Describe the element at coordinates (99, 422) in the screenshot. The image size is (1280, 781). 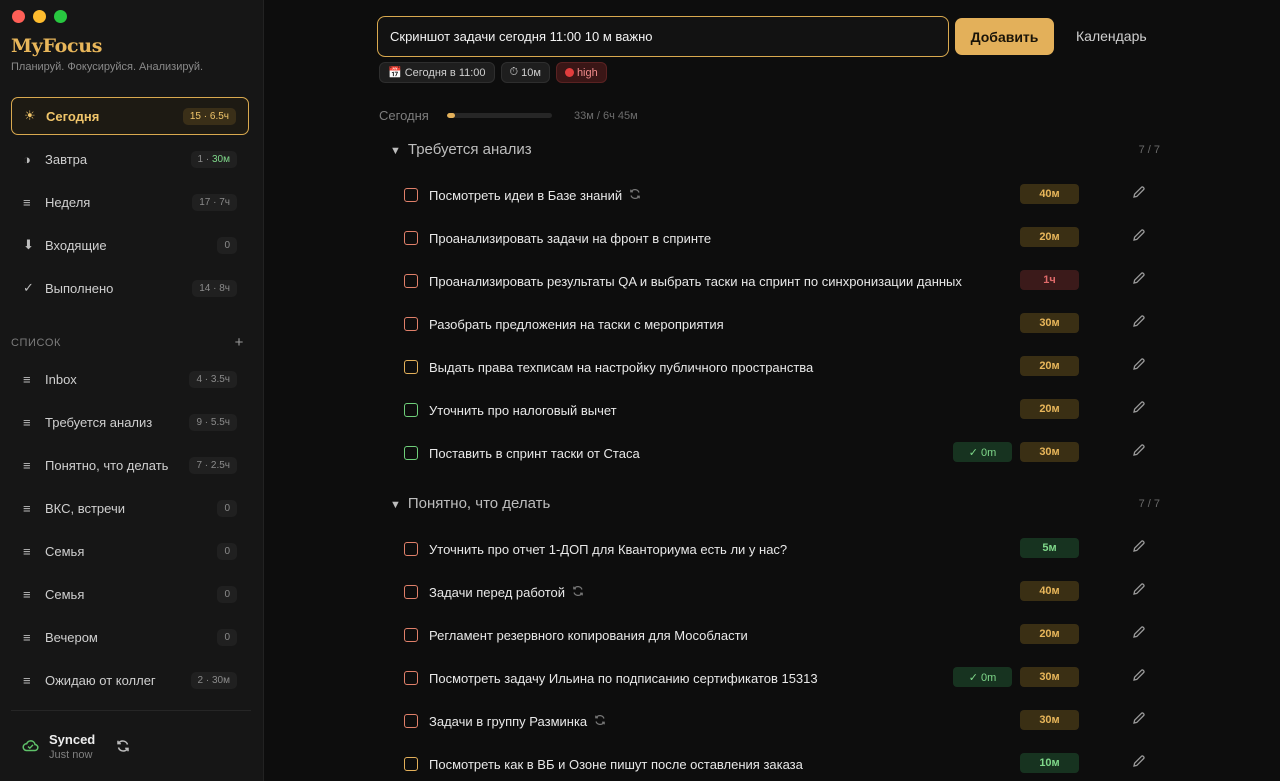
I see `sidebar-list-label: Требуется анализ` at that location.